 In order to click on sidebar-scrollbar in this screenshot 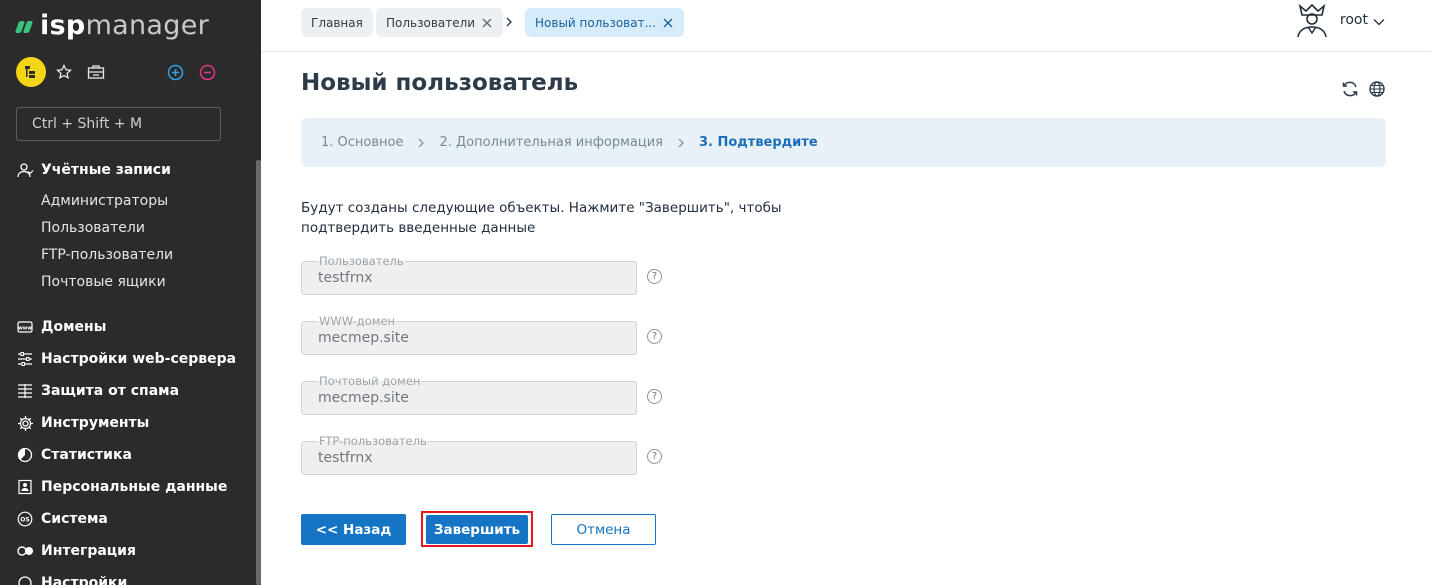, I will do `click(258, 372)`.